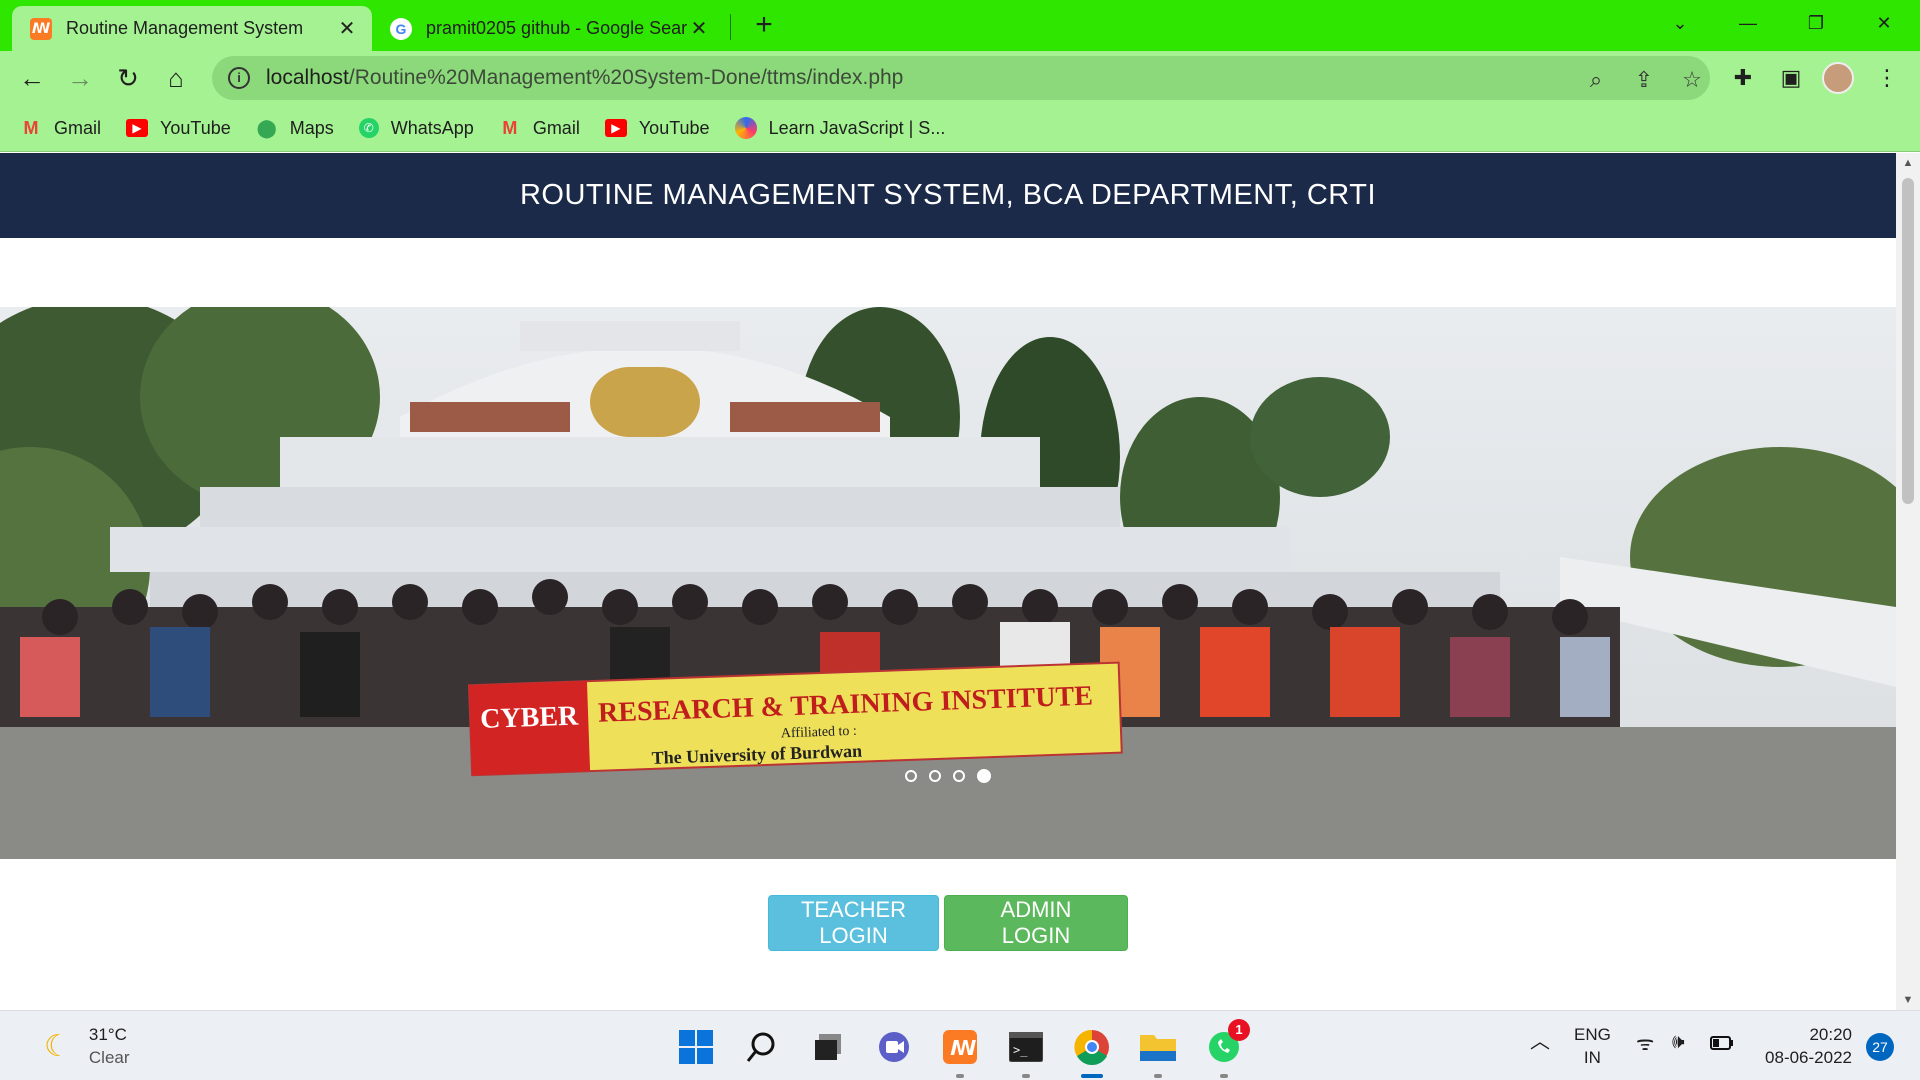 The image size is (1920, 1080). I want to click on battery-icon, so click(1722, 1044).